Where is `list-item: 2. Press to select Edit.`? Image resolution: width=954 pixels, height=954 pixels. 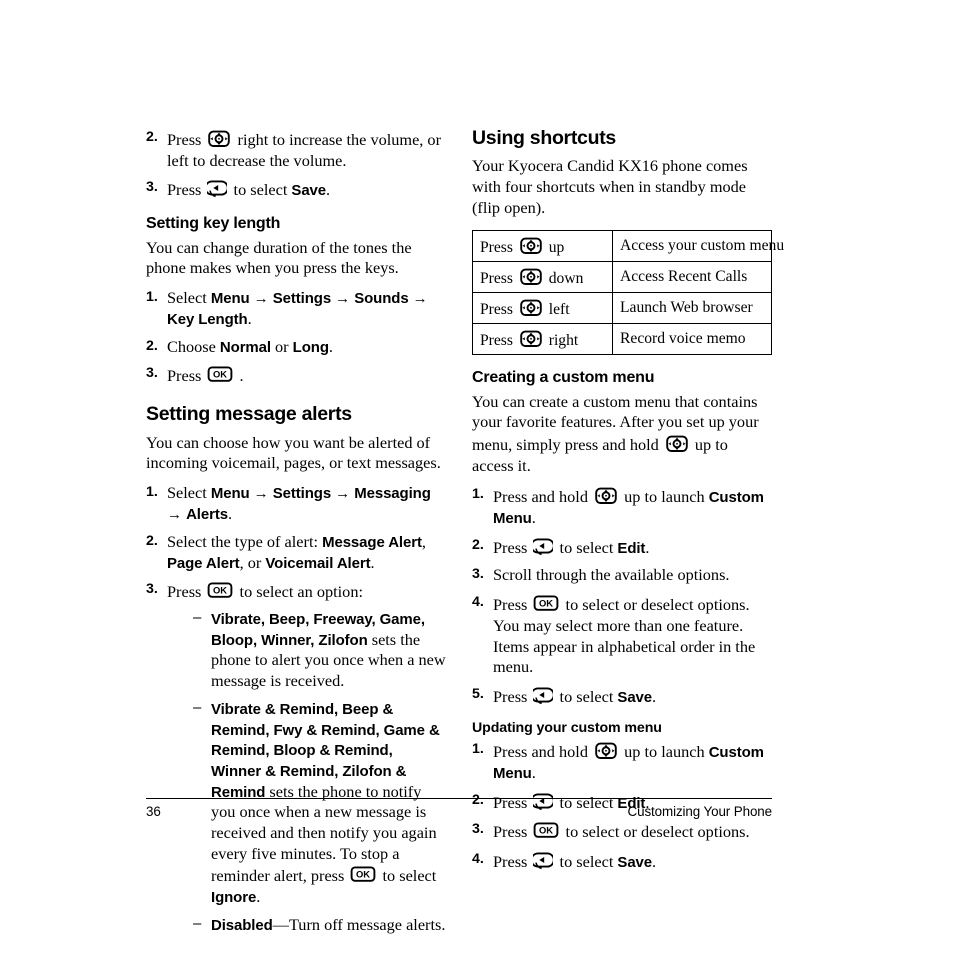 list-item: 2. Press to select Edit. is located at coordinates (622, 547).